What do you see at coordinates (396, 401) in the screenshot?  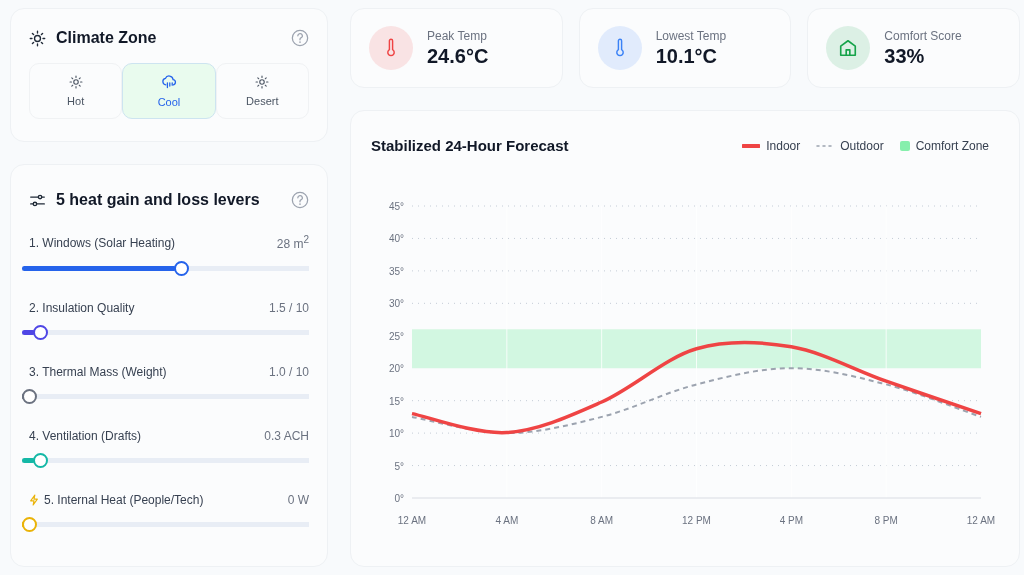 I see `y-tick-label: 15°` at bounding box center [396, 401].